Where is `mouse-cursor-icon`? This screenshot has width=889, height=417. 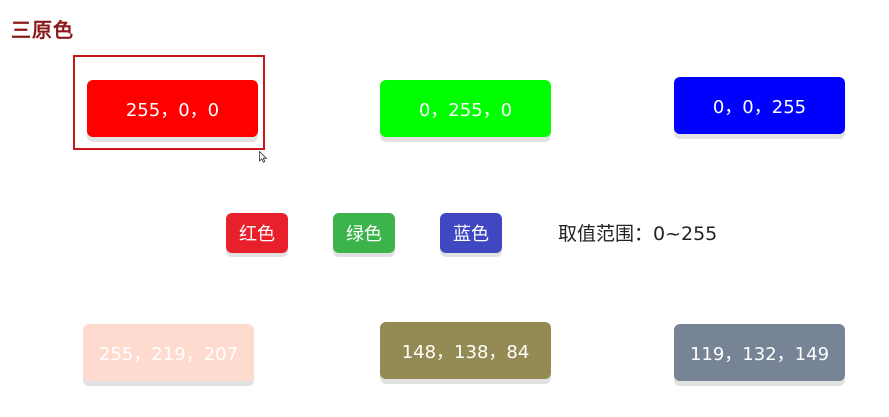 mouse-cursor-icon is located at coordinates (263, 157).